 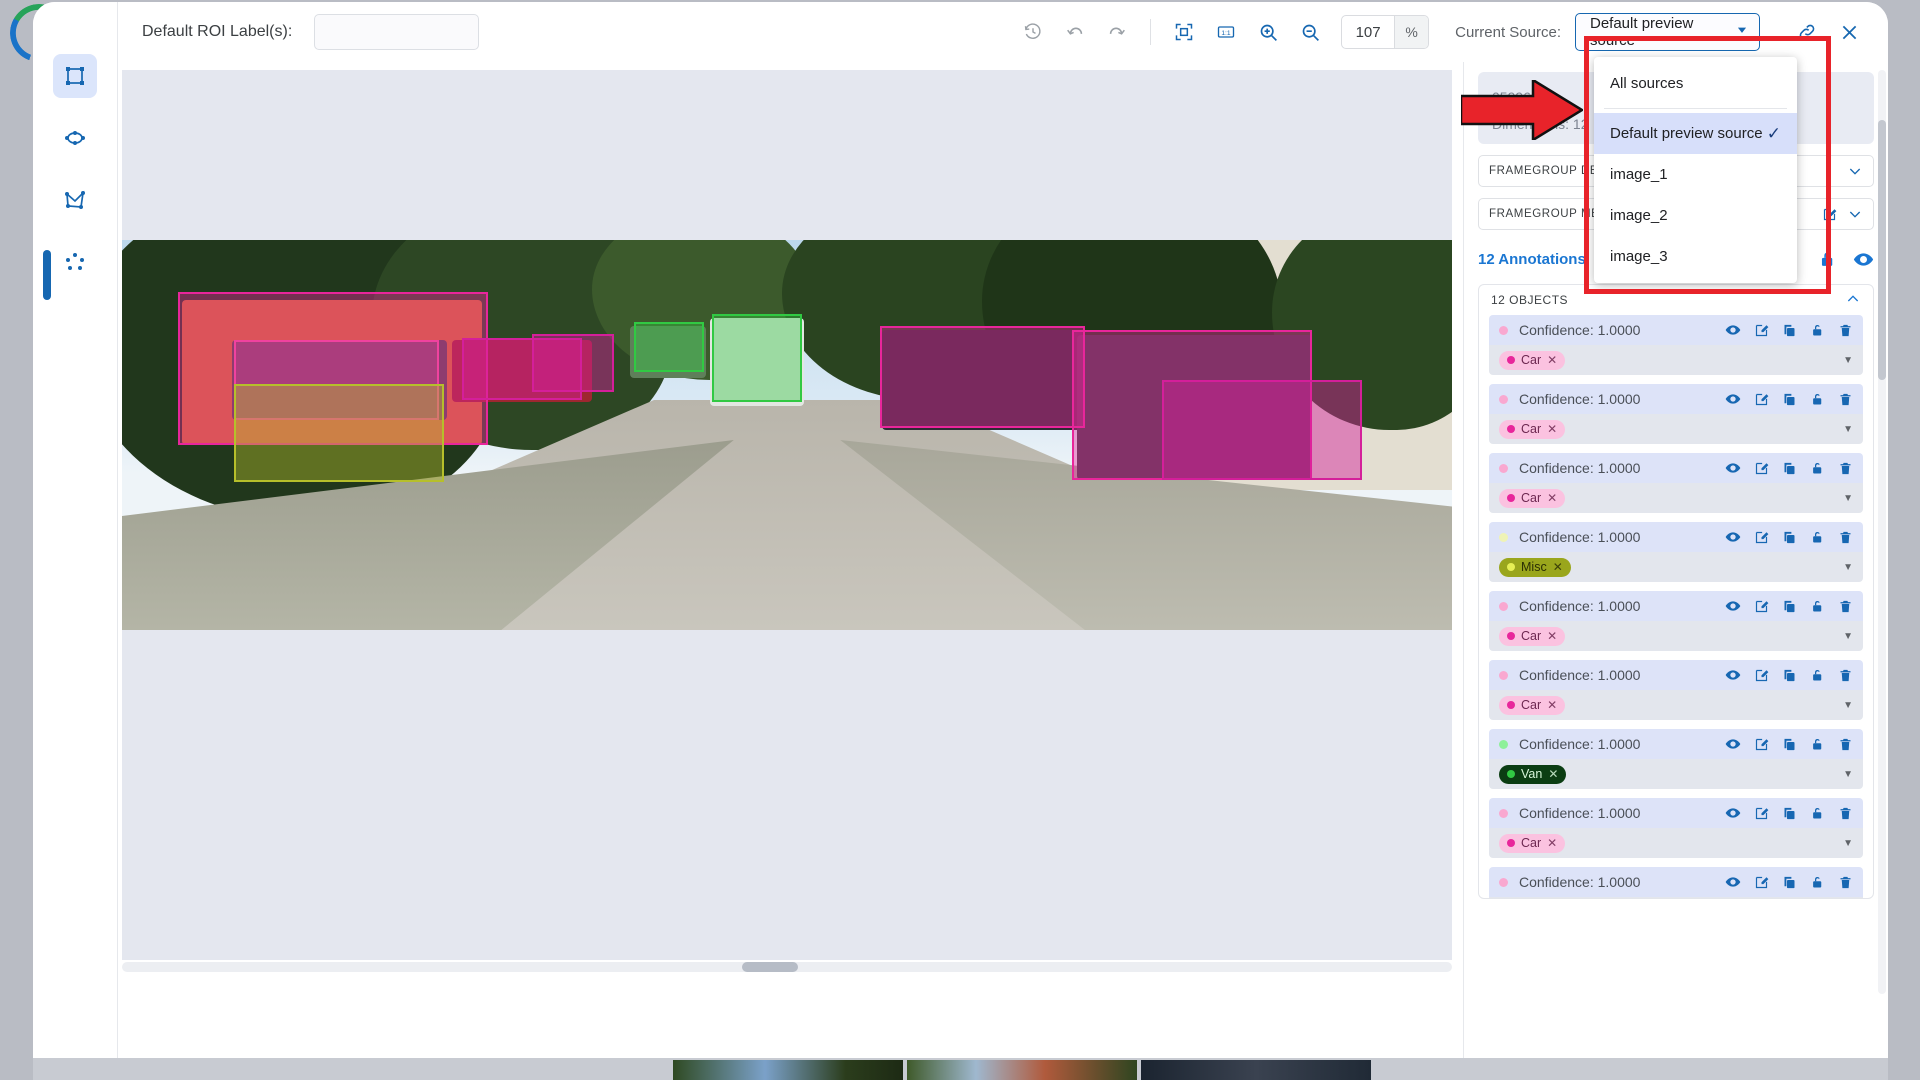 What do you see at coordinates (1695, 83) in the screenshot?
I see `source-option-all-sources: All sources` at bounding box center [1695, 83].